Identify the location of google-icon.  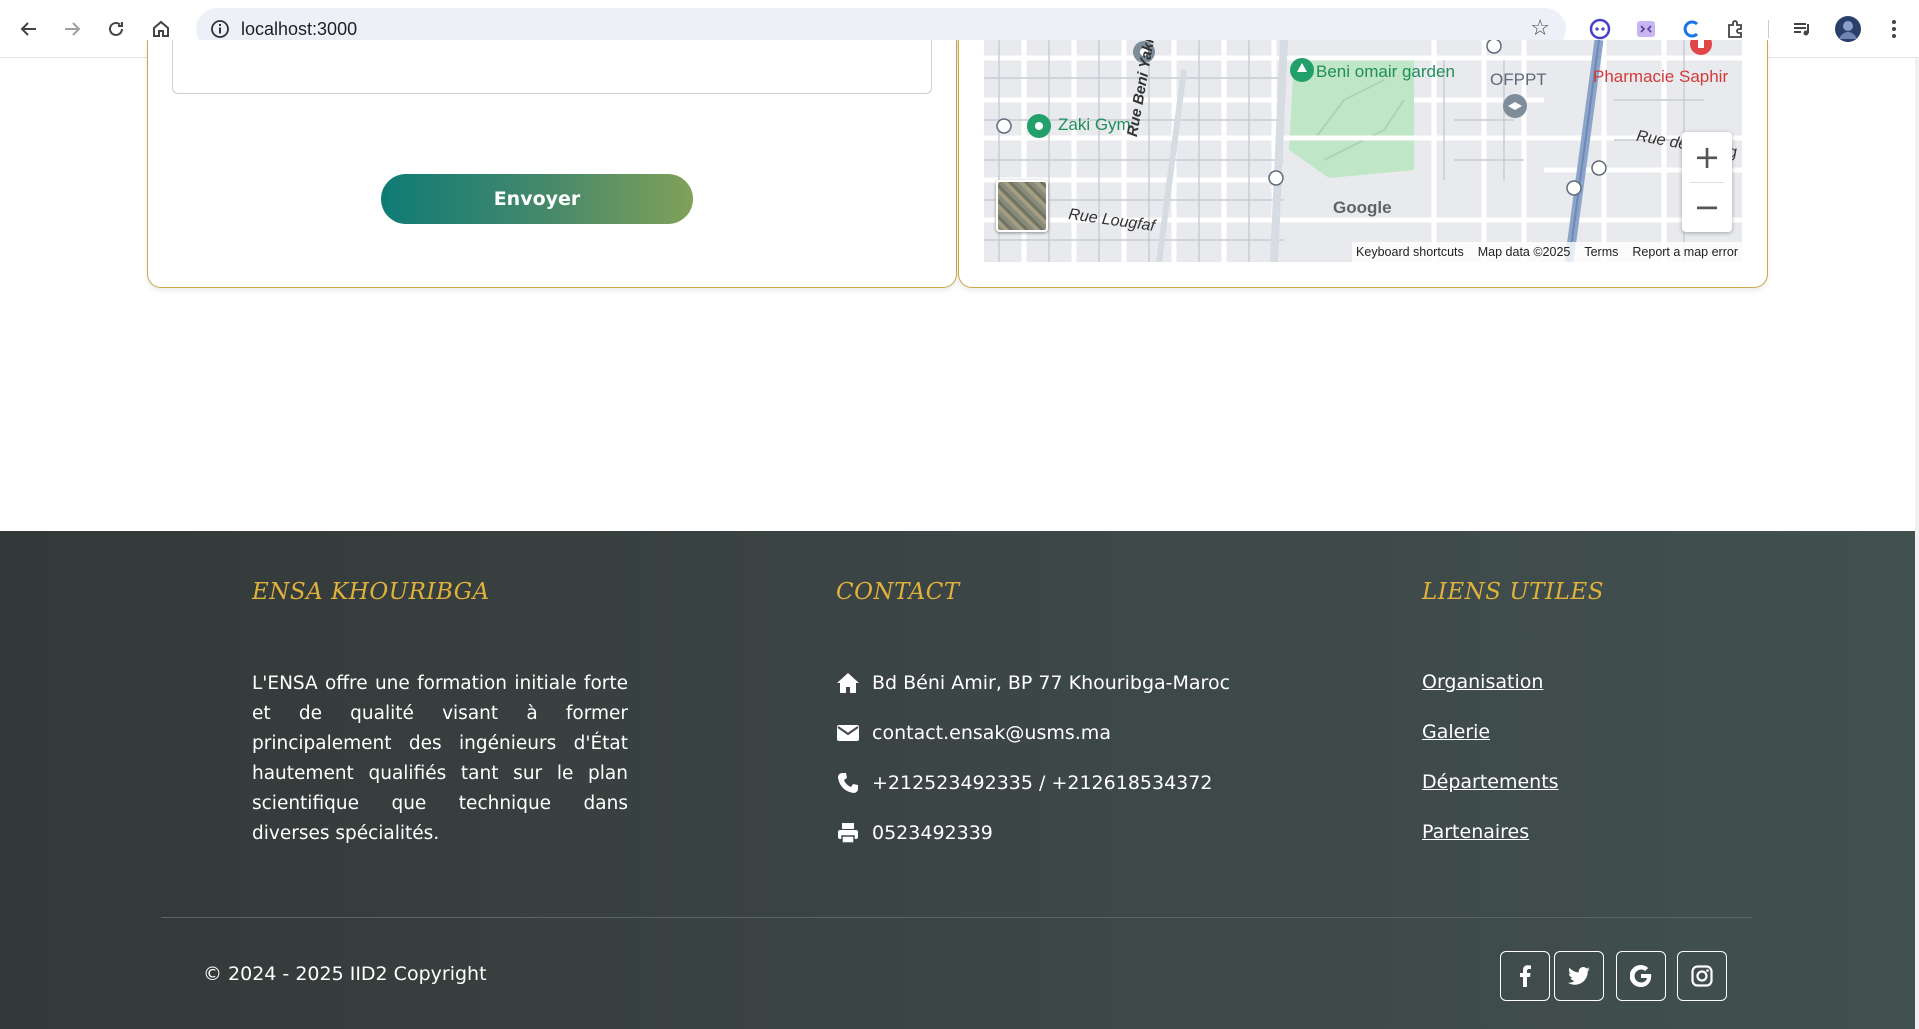
(1641, 976).